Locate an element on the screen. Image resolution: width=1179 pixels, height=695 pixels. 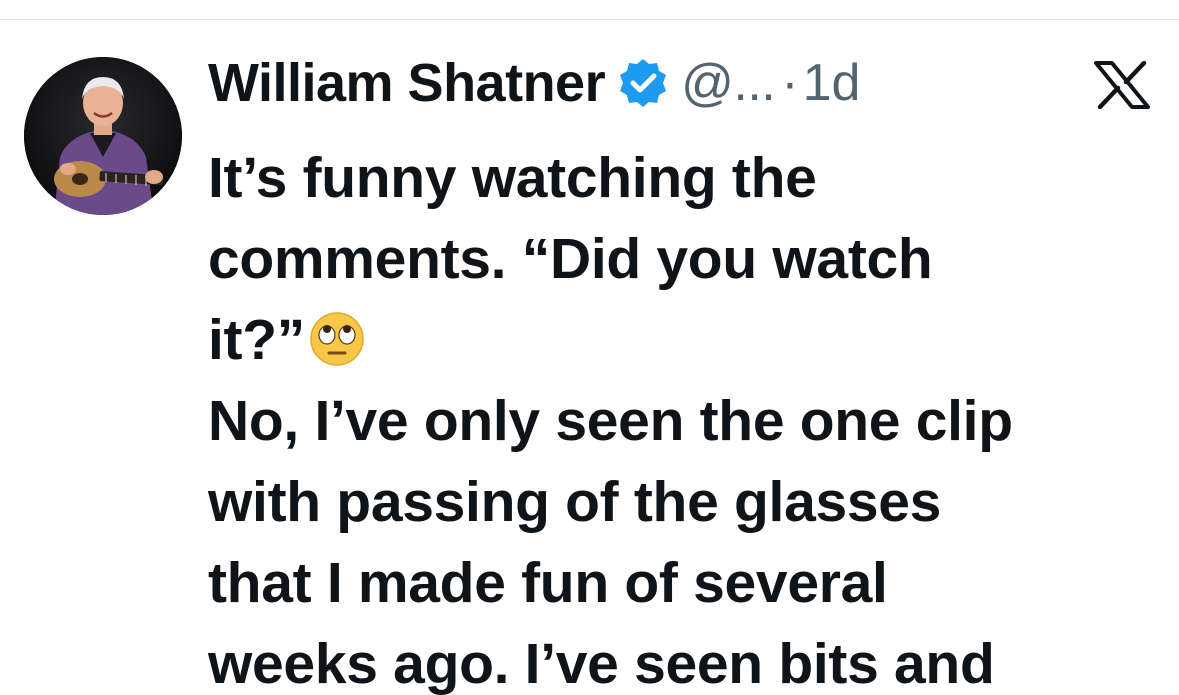
avatar is located at coordinates (103, 136).